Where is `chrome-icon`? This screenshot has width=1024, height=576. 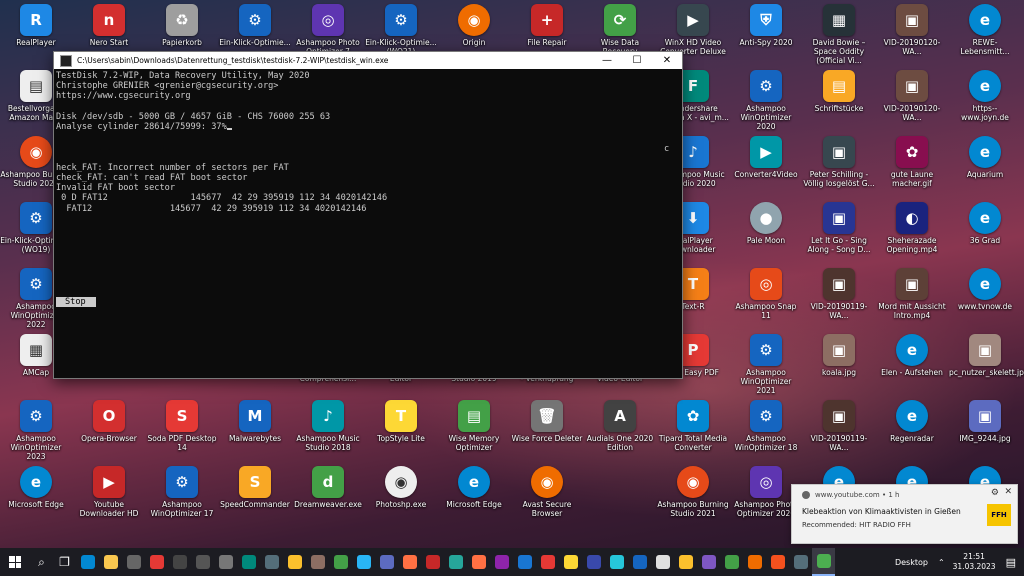 chrome-icon is located at coordinates (156, 562).